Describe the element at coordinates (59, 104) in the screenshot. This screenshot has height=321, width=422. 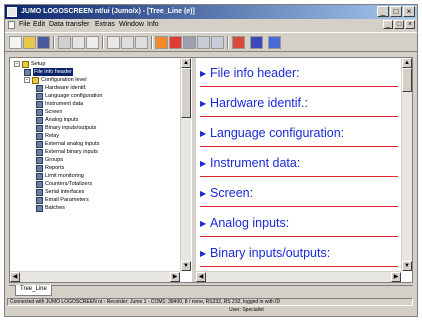
I see `tree-item: Instrument data` at that location.